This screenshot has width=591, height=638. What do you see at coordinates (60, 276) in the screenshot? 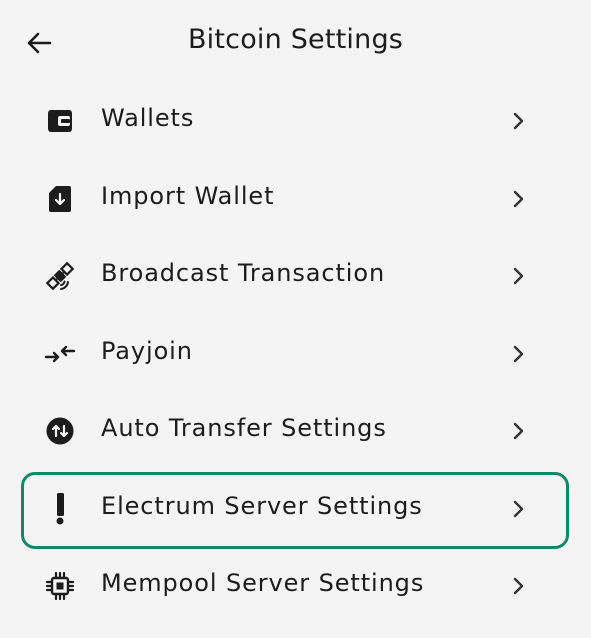
I see `satellite-icon` at bounding box center [60, 276].